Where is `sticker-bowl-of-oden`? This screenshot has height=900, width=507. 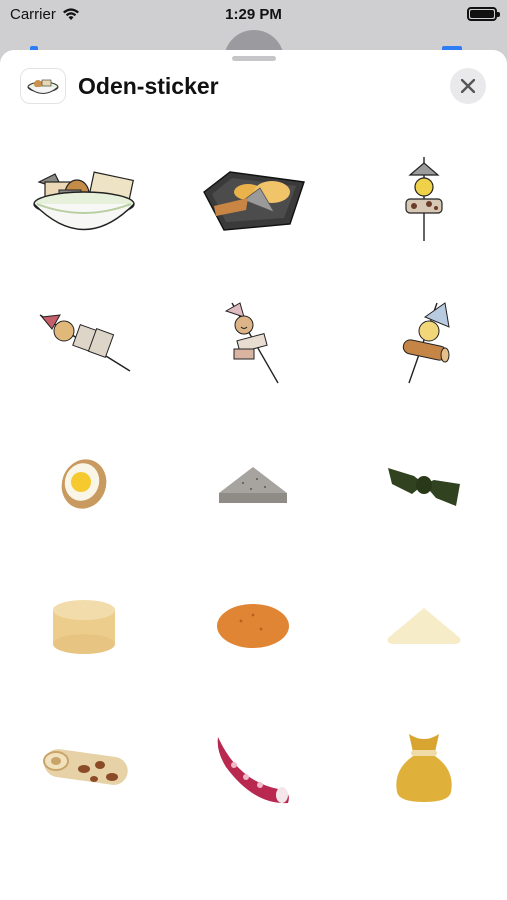 sticker-bowl-of-oden is located at coordinates (84, 200).